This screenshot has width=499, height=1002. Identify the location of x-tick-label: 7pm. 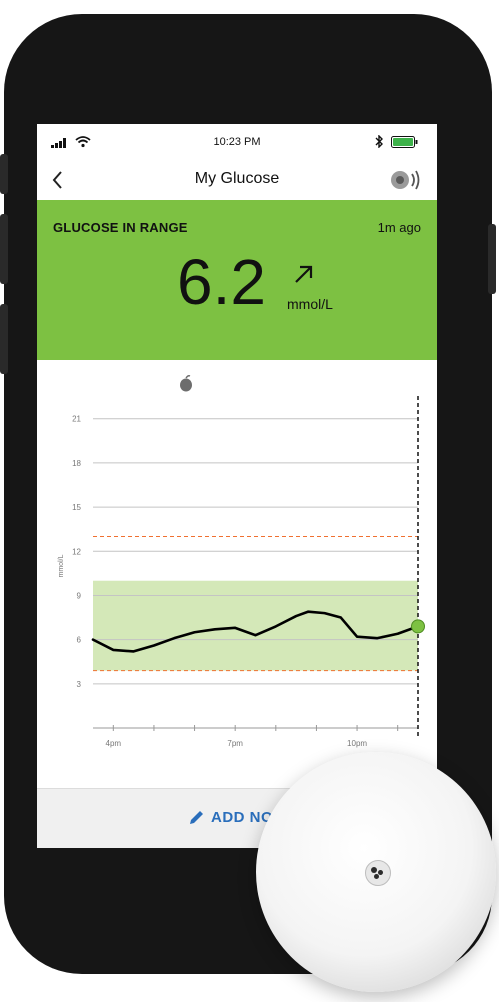
(235, 743).